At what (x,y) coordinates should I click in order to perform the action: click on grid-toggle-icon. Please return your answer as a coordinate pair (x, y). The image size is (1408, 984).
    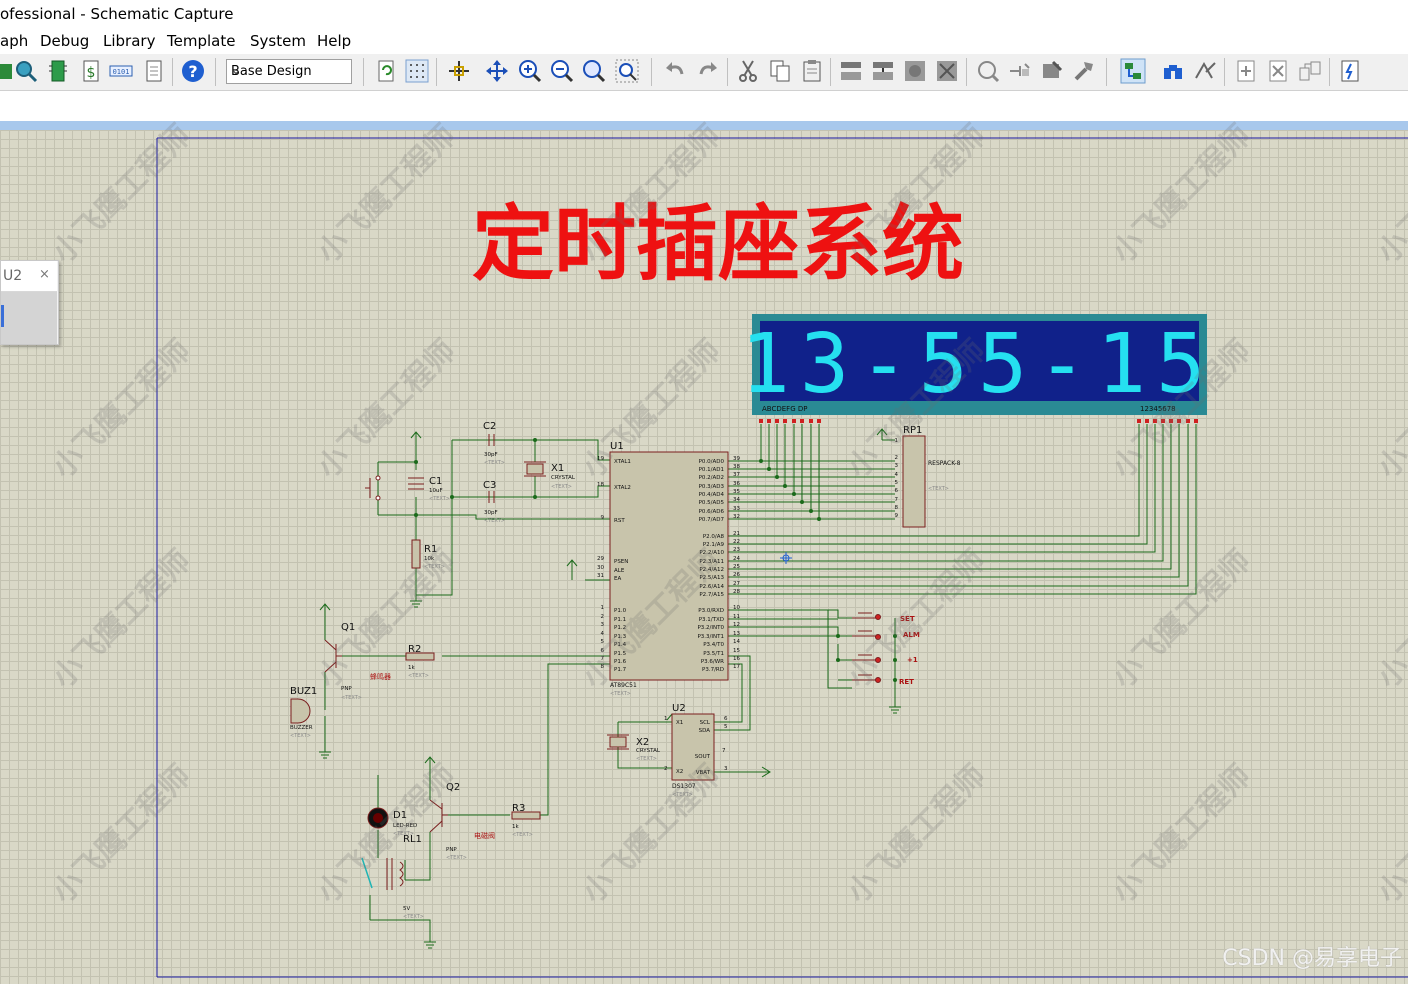
    Looking at the image, I should click on (417, 71).